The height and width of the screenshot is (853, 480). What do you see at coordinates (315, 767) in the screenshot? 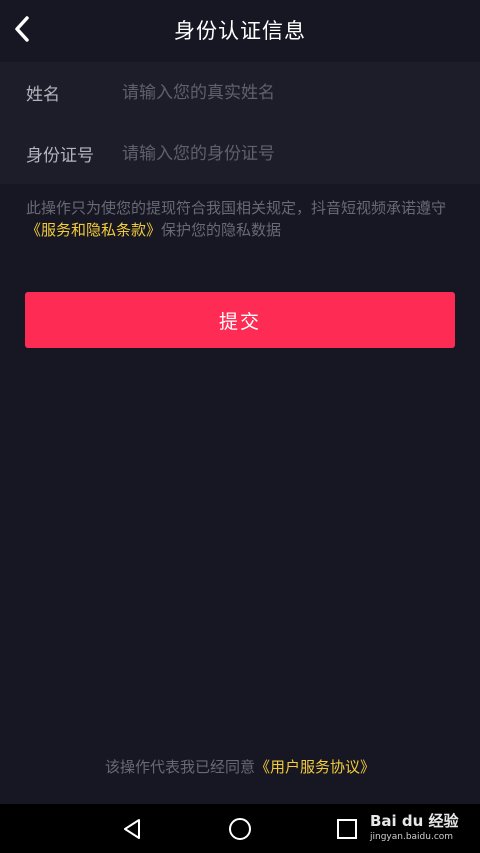
I see `user-agreement-link: 《用户服务协议》` at bounding box center [315, 767].